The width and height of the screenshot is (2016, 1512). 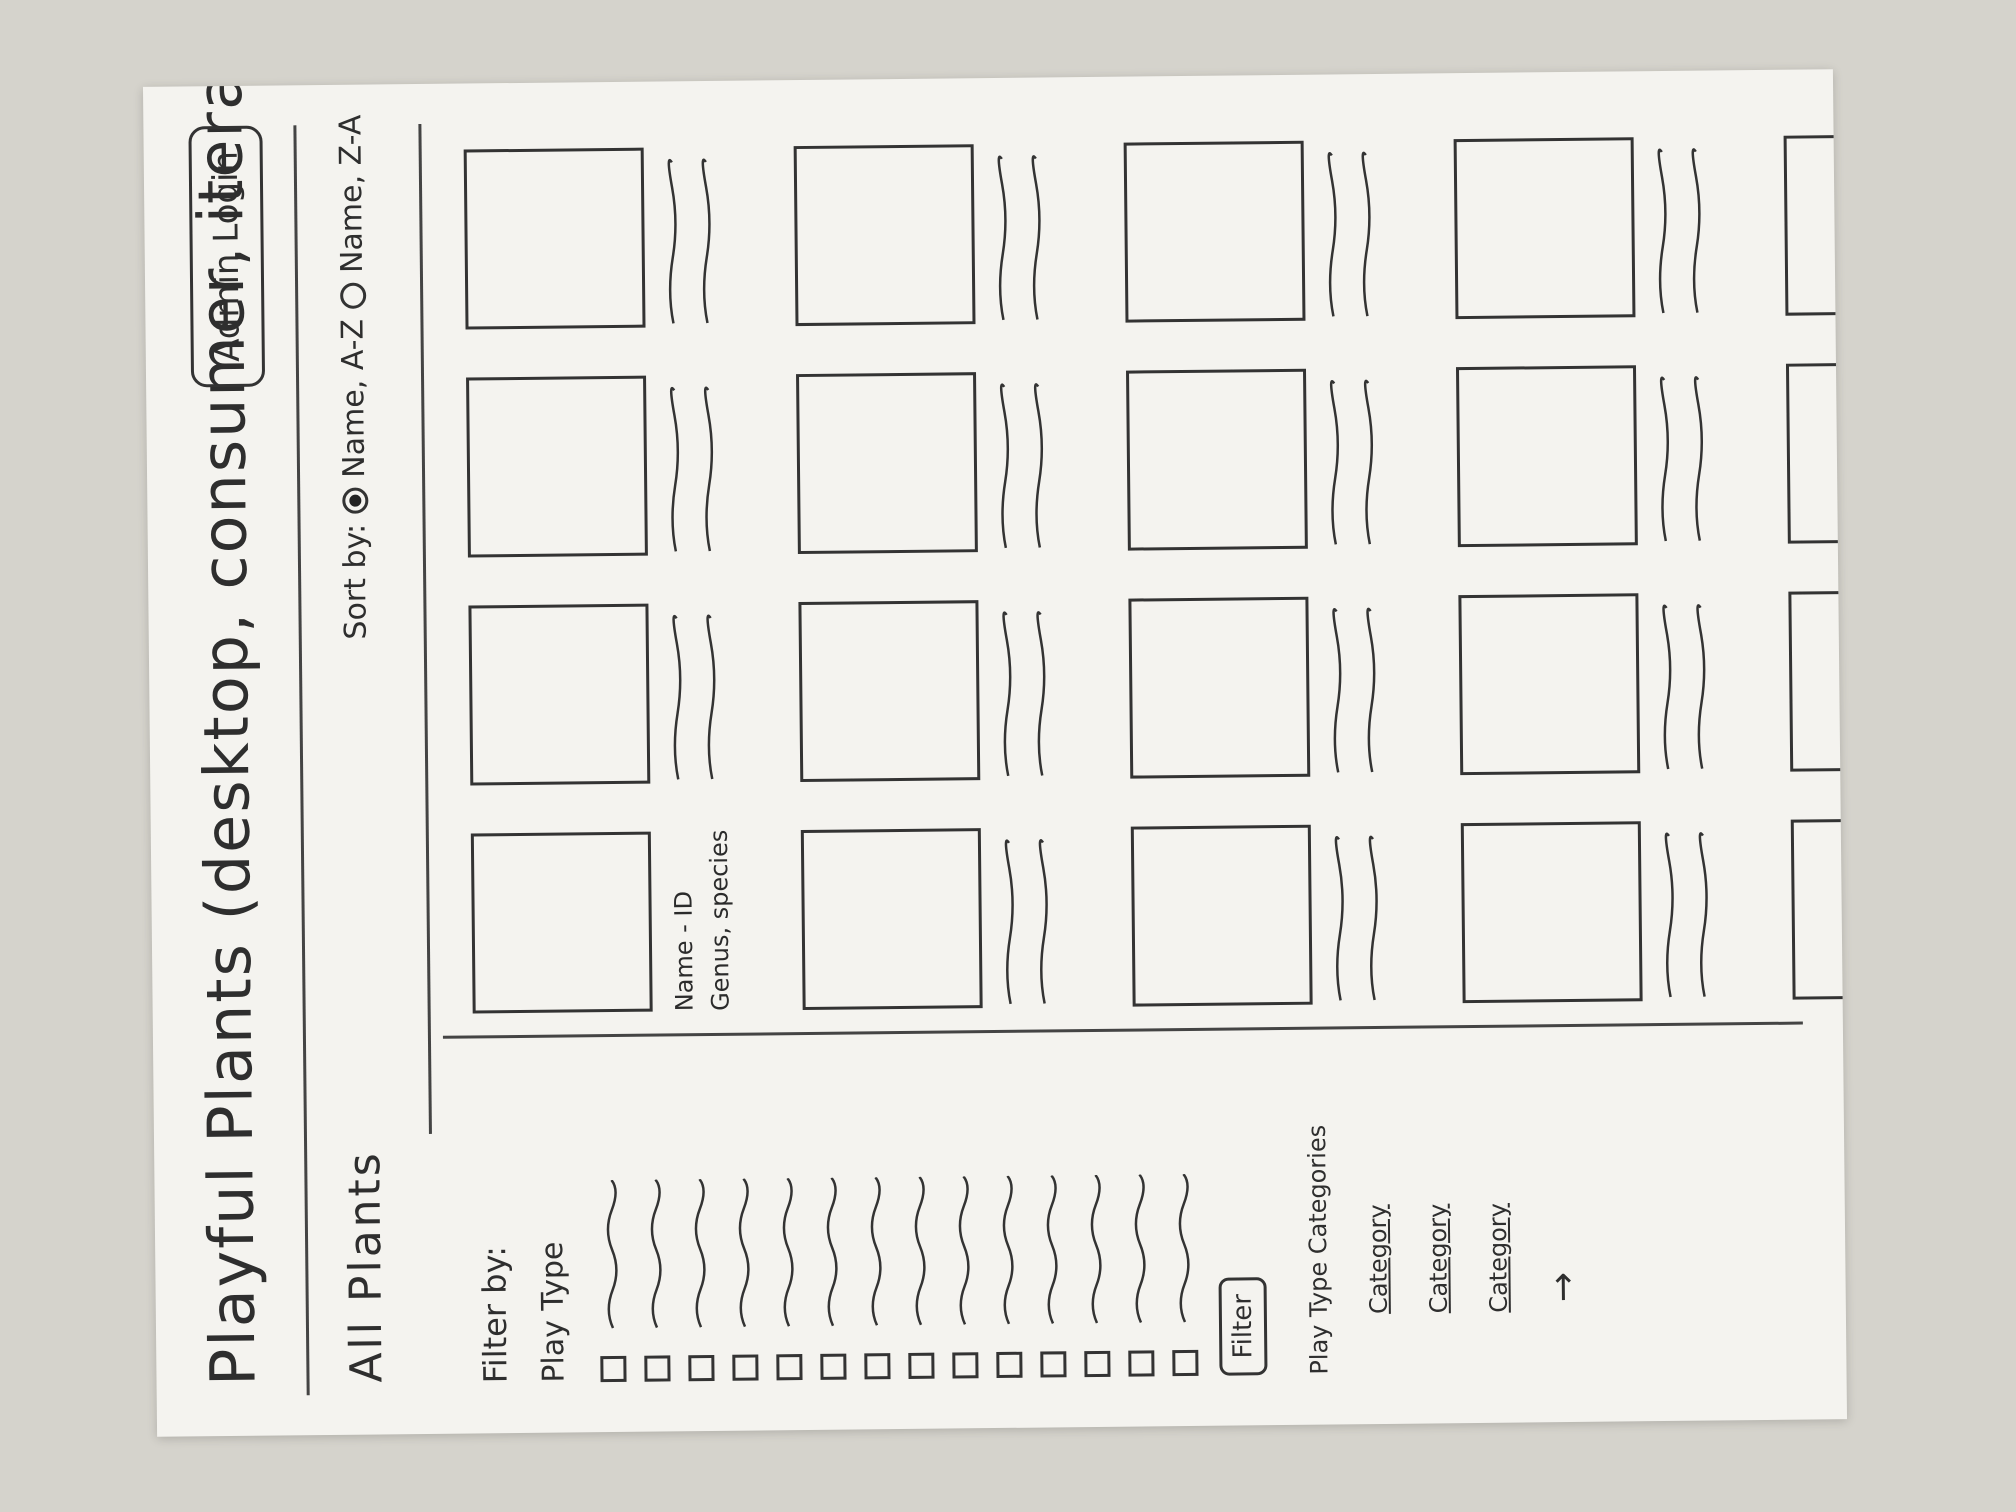 What do you see at coordinates (351, 194) in the screenshot?
I see `sort-option-label: Name, Z-A` at bounding box center [351, 194].